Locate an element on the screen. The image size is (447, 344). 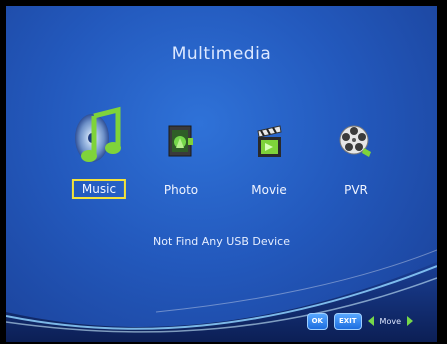
page-title: Multimedia is located at coordinates (221, 54).